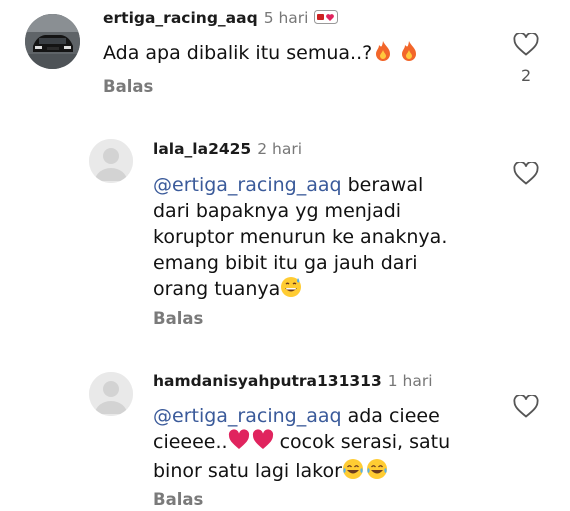 The image size is (570, 511). Describe the element at coordinates (326, 18) in the screenshot. I see `creator-badge-icon` at that location.